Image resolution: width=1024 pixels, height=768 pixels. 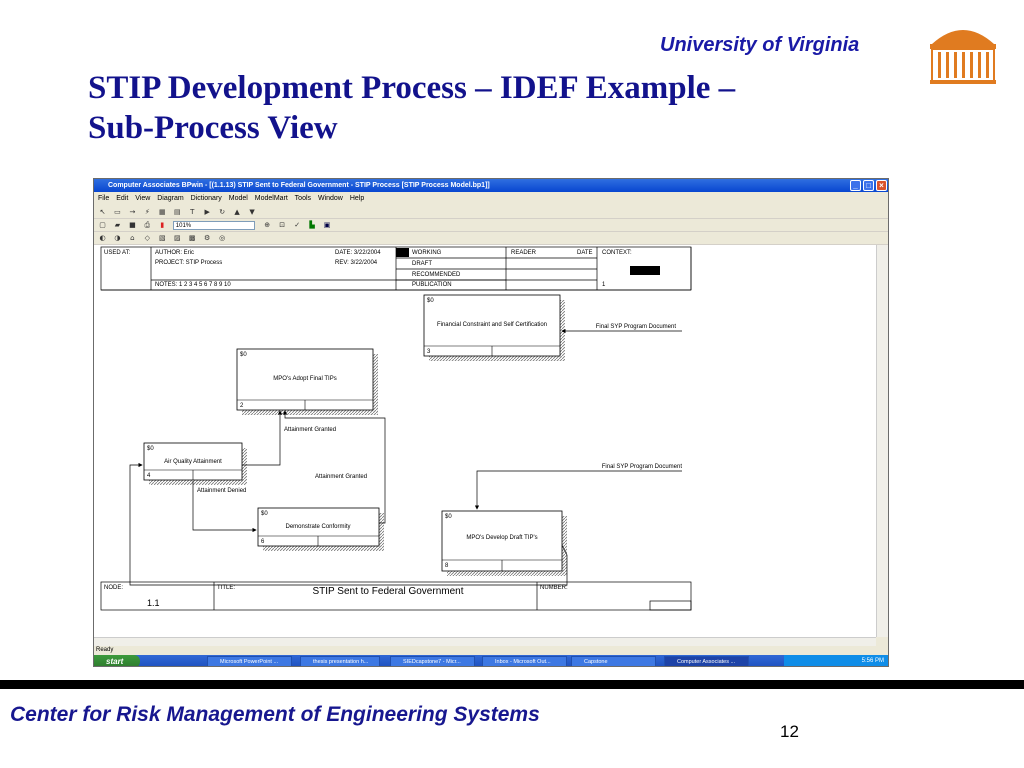 What do you see at coordinates (327, 225) in the screenshot?
I see `properties-icon: ▣` at bounding box center [327, 225].